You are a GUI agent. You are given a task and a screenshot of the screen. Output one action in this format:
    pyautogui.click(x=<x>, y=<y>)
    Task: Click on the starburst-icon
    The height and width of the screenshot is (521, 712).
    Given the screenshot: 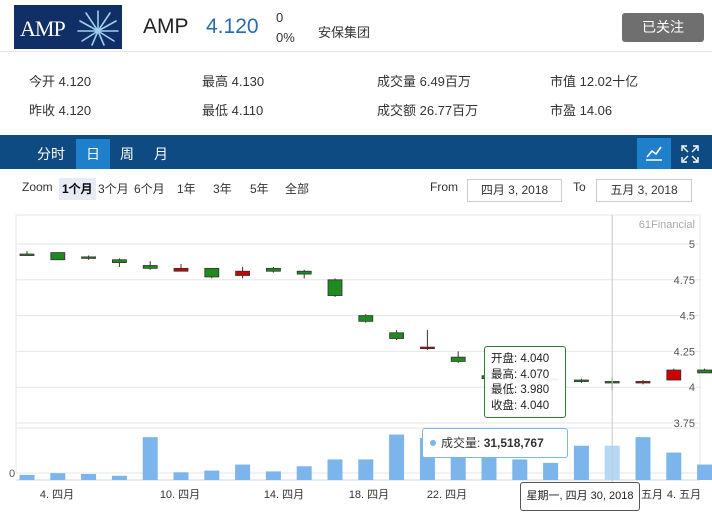 What is the action you would take?
    pyautogui.click(x=98, y=28)
    